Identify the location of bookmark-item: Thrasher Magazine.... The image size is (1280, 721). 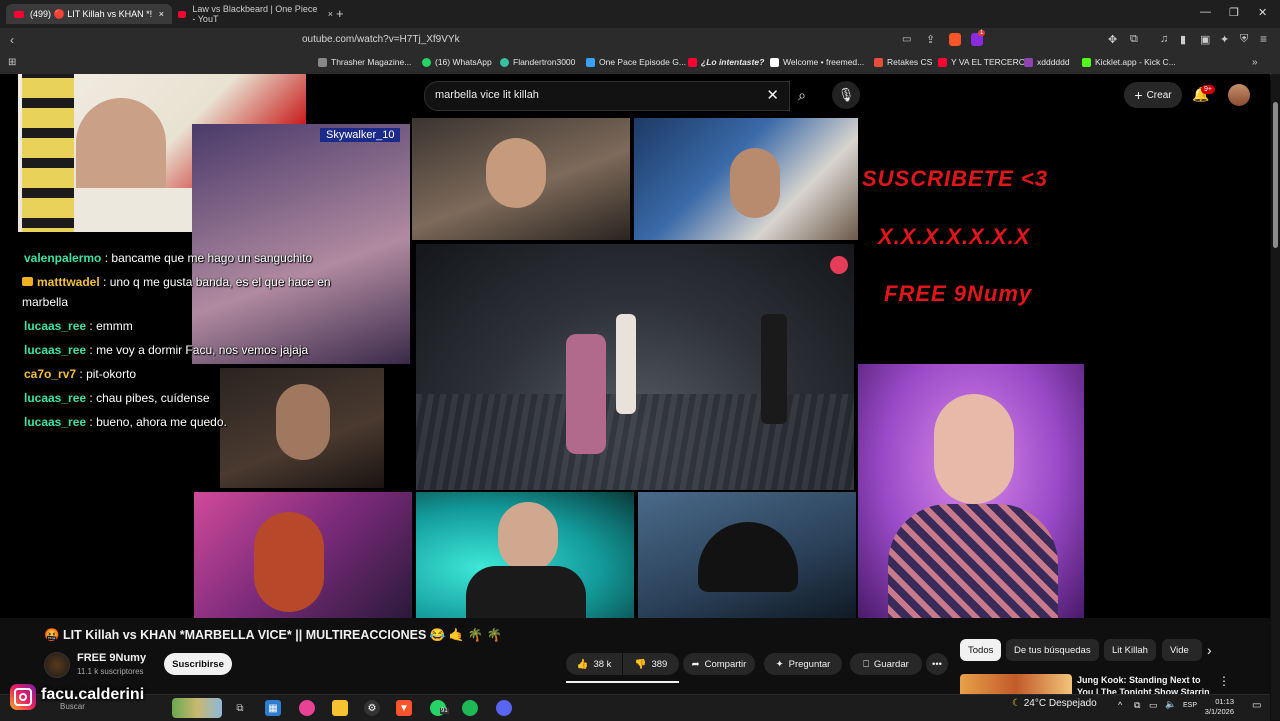
(364, 62).